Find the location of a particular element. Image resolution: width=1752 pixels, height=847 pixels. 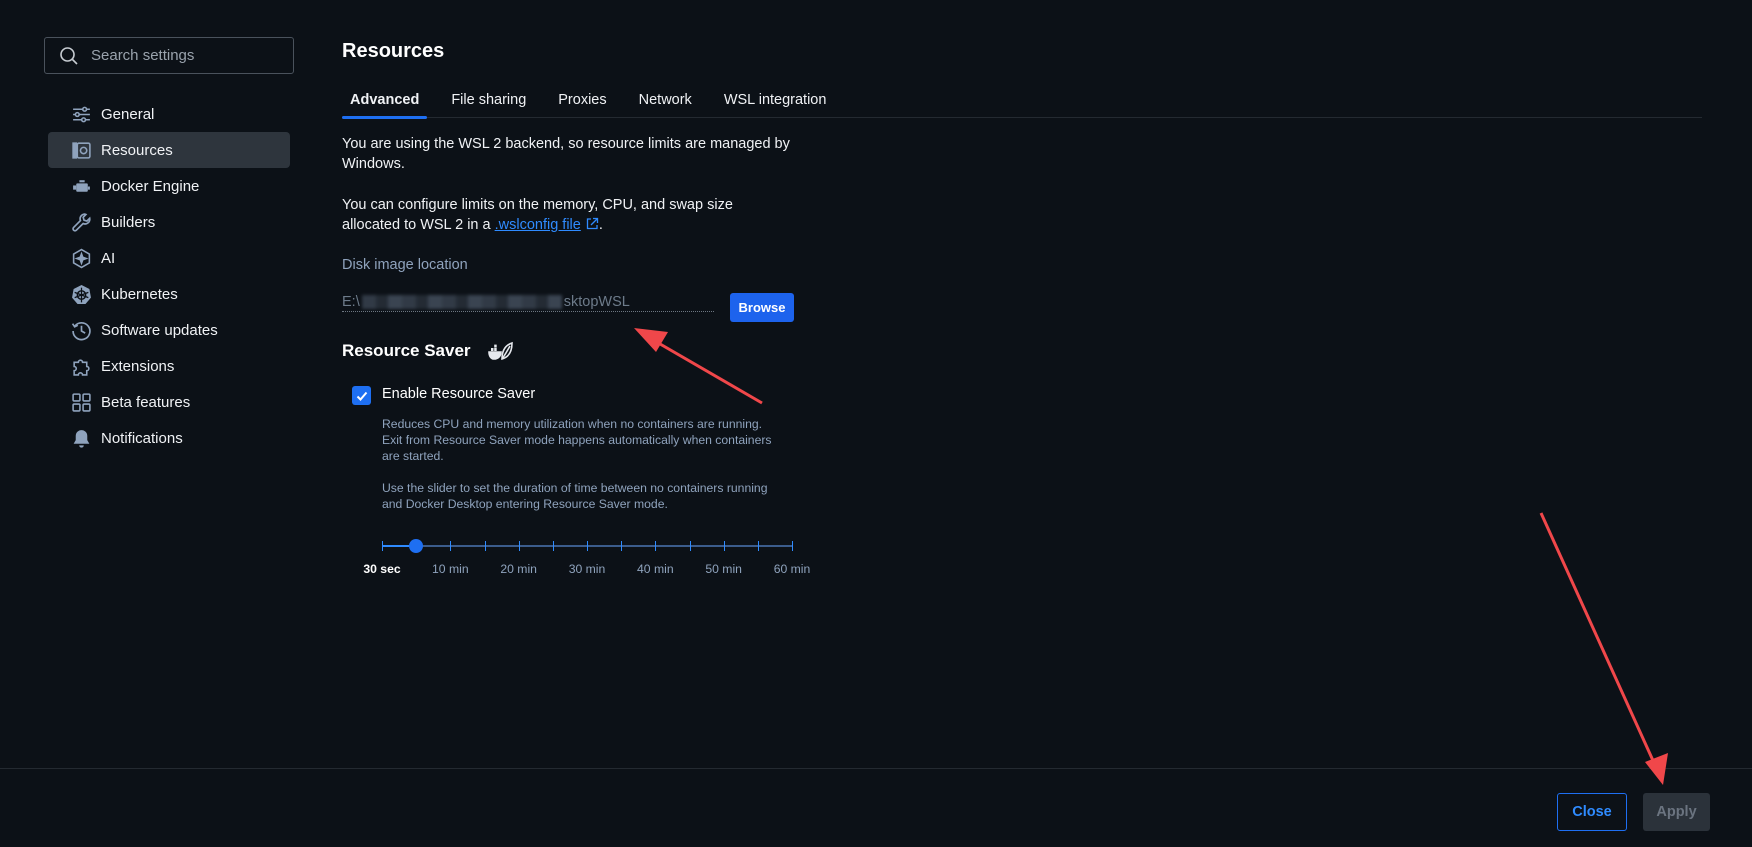

enable-resource-saver-checkbox is located at coordinates (361, 395).